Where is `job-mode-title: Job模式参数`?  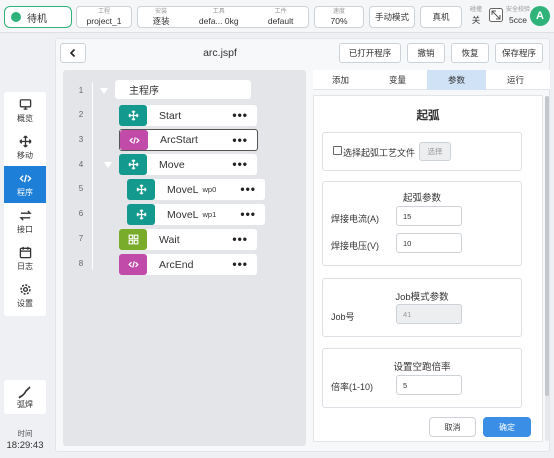
job-mode-title: Job模式参数 is located at coordinates (422, 297).